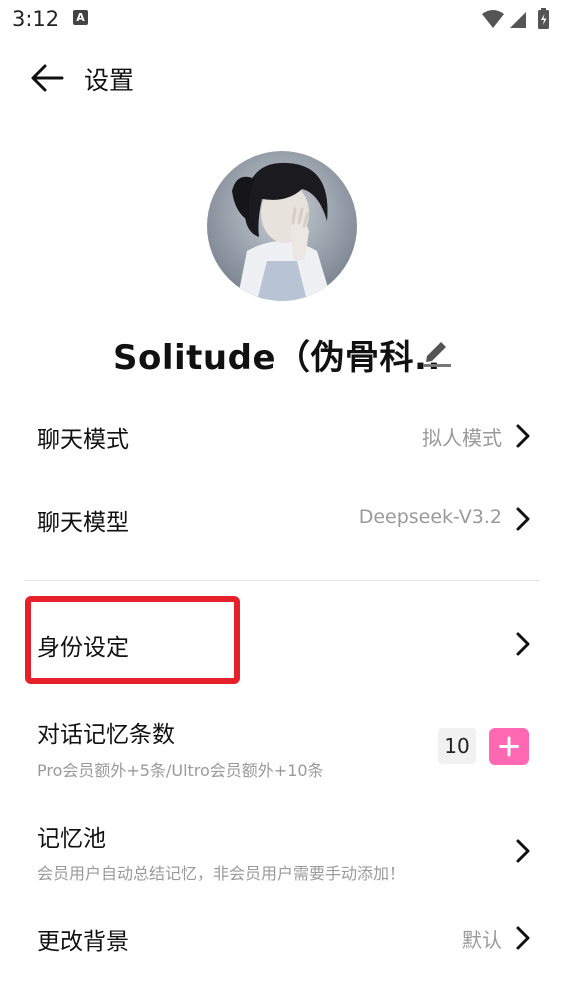 The height and width of the screenshot is (1004, 564). I want to click on edit-name-button, so click(437, 351).